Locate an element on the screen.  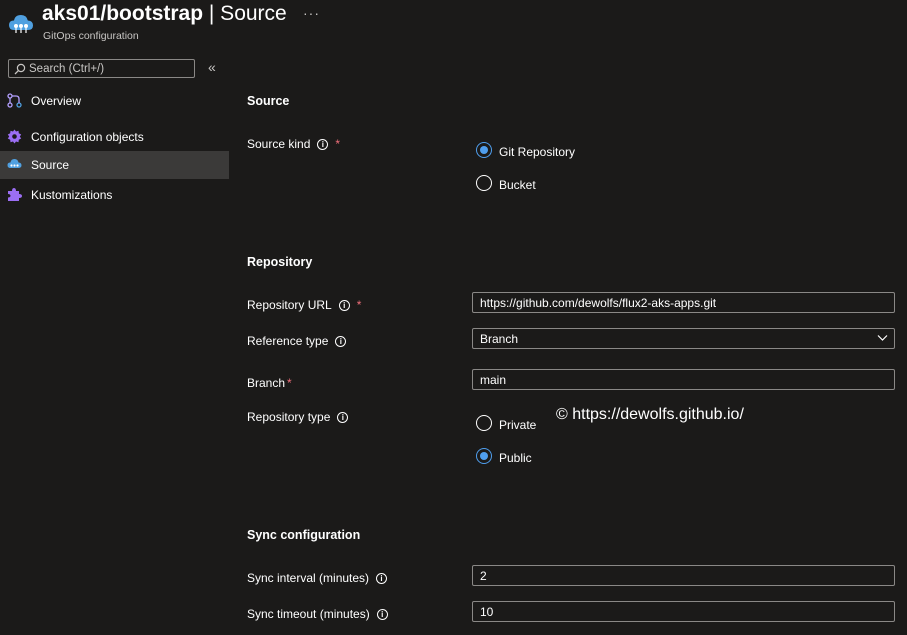
puzzle-icon is located at coordinates (15, 194).